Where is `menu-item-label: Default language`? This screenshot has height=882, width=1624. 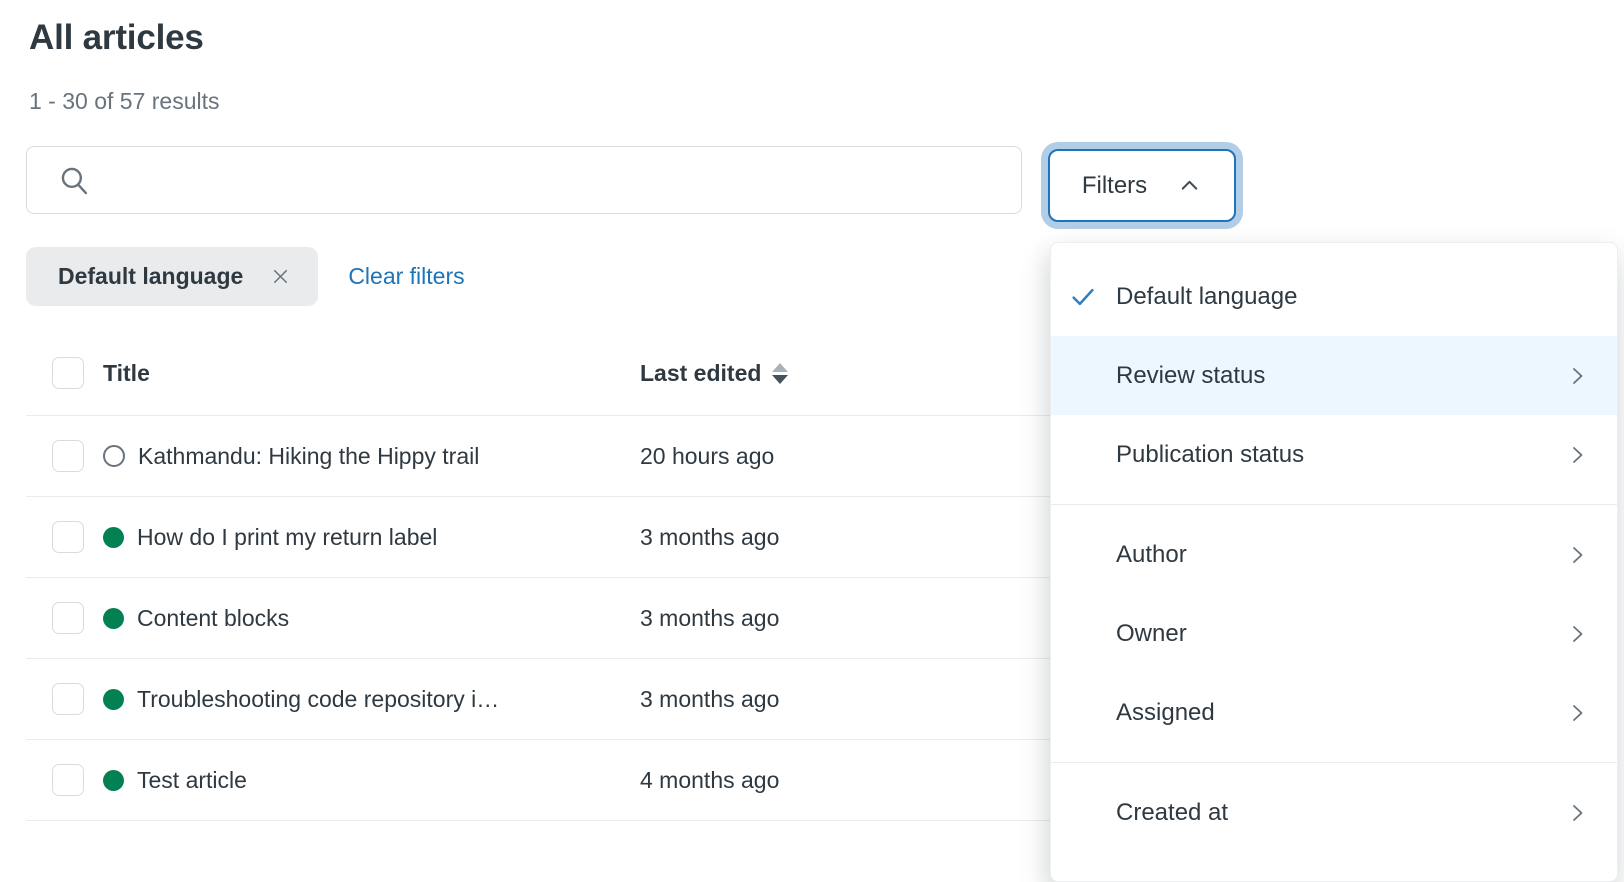
menu-item-label: Default language is located at coordinates (1207, 296).